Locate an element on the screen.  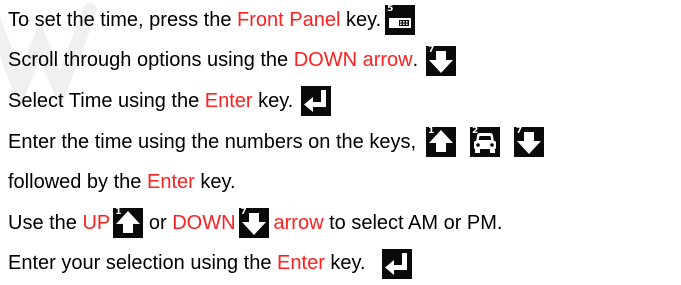
key-number: 5 is located at coordinates (390, 9).